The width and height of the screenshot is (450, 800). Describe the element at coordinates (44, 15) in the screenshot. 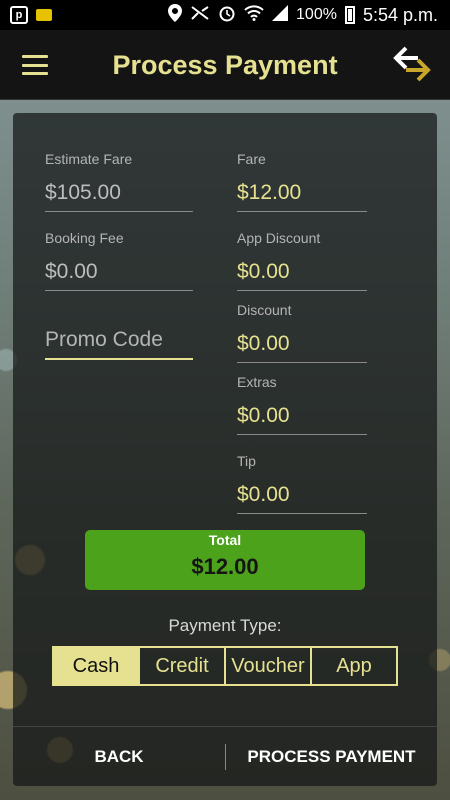

I see `taxi-icon` at that location.